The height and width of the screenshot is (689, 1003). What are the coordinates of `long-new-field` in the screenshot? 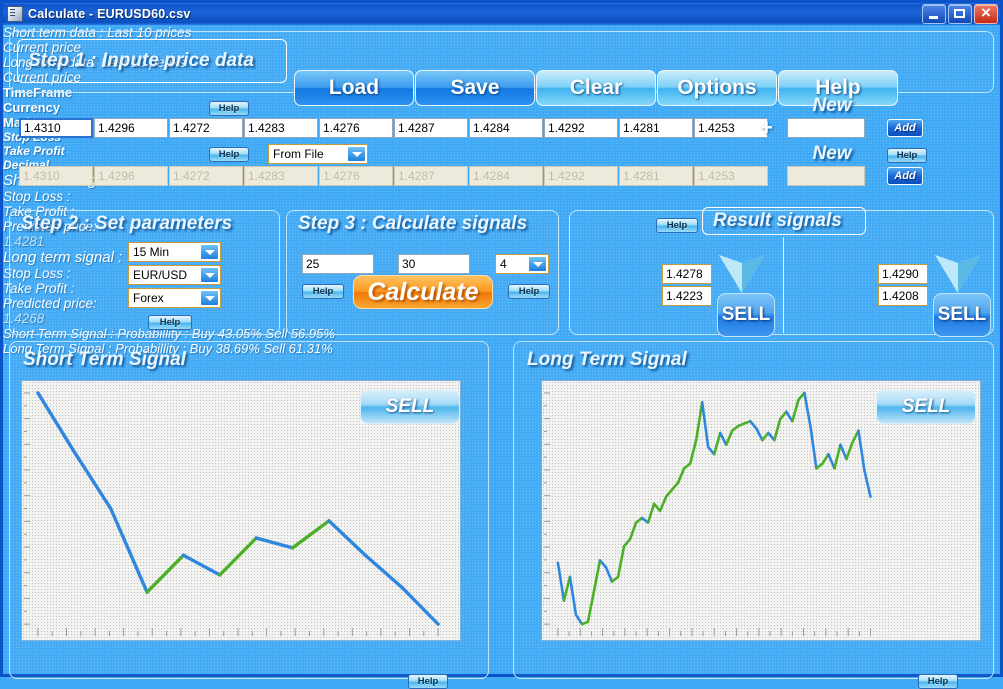 It's located at (826, 176).